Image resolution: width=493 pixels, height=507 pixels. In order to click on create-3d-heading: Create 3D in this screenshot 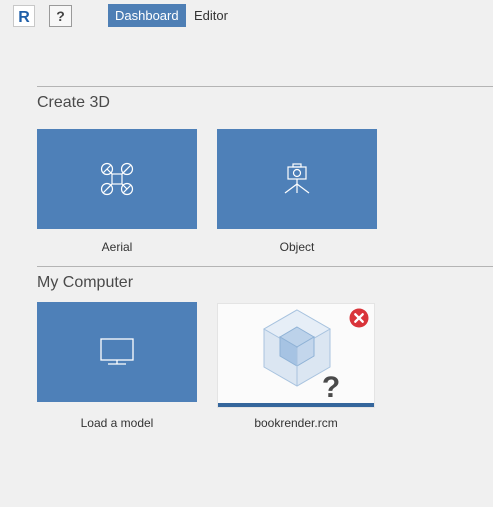, I will do `click(73, 102)`.